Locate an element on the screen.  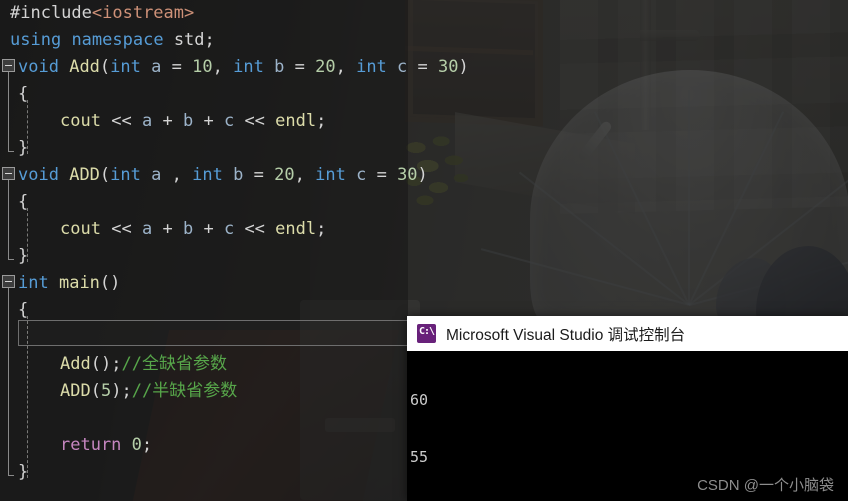
token-num-10: 10 is located at coordinates (202, 67).